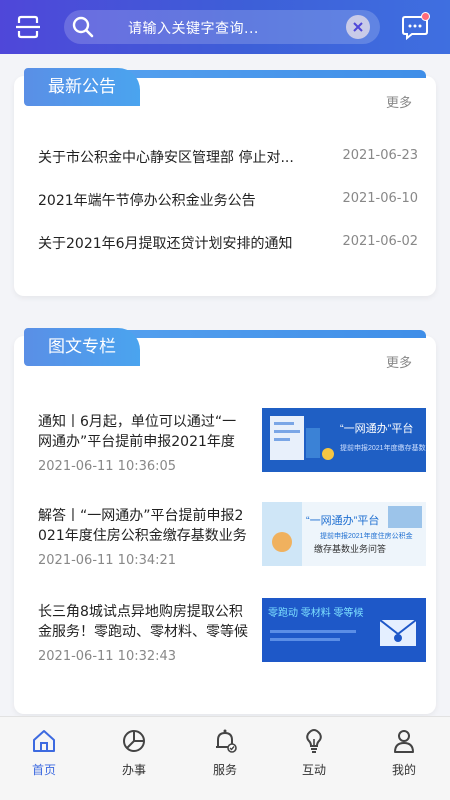  What do you see at coordinates (404, 741) in the screenshot?
I see `user-icon` at bounding box center [404, 741].